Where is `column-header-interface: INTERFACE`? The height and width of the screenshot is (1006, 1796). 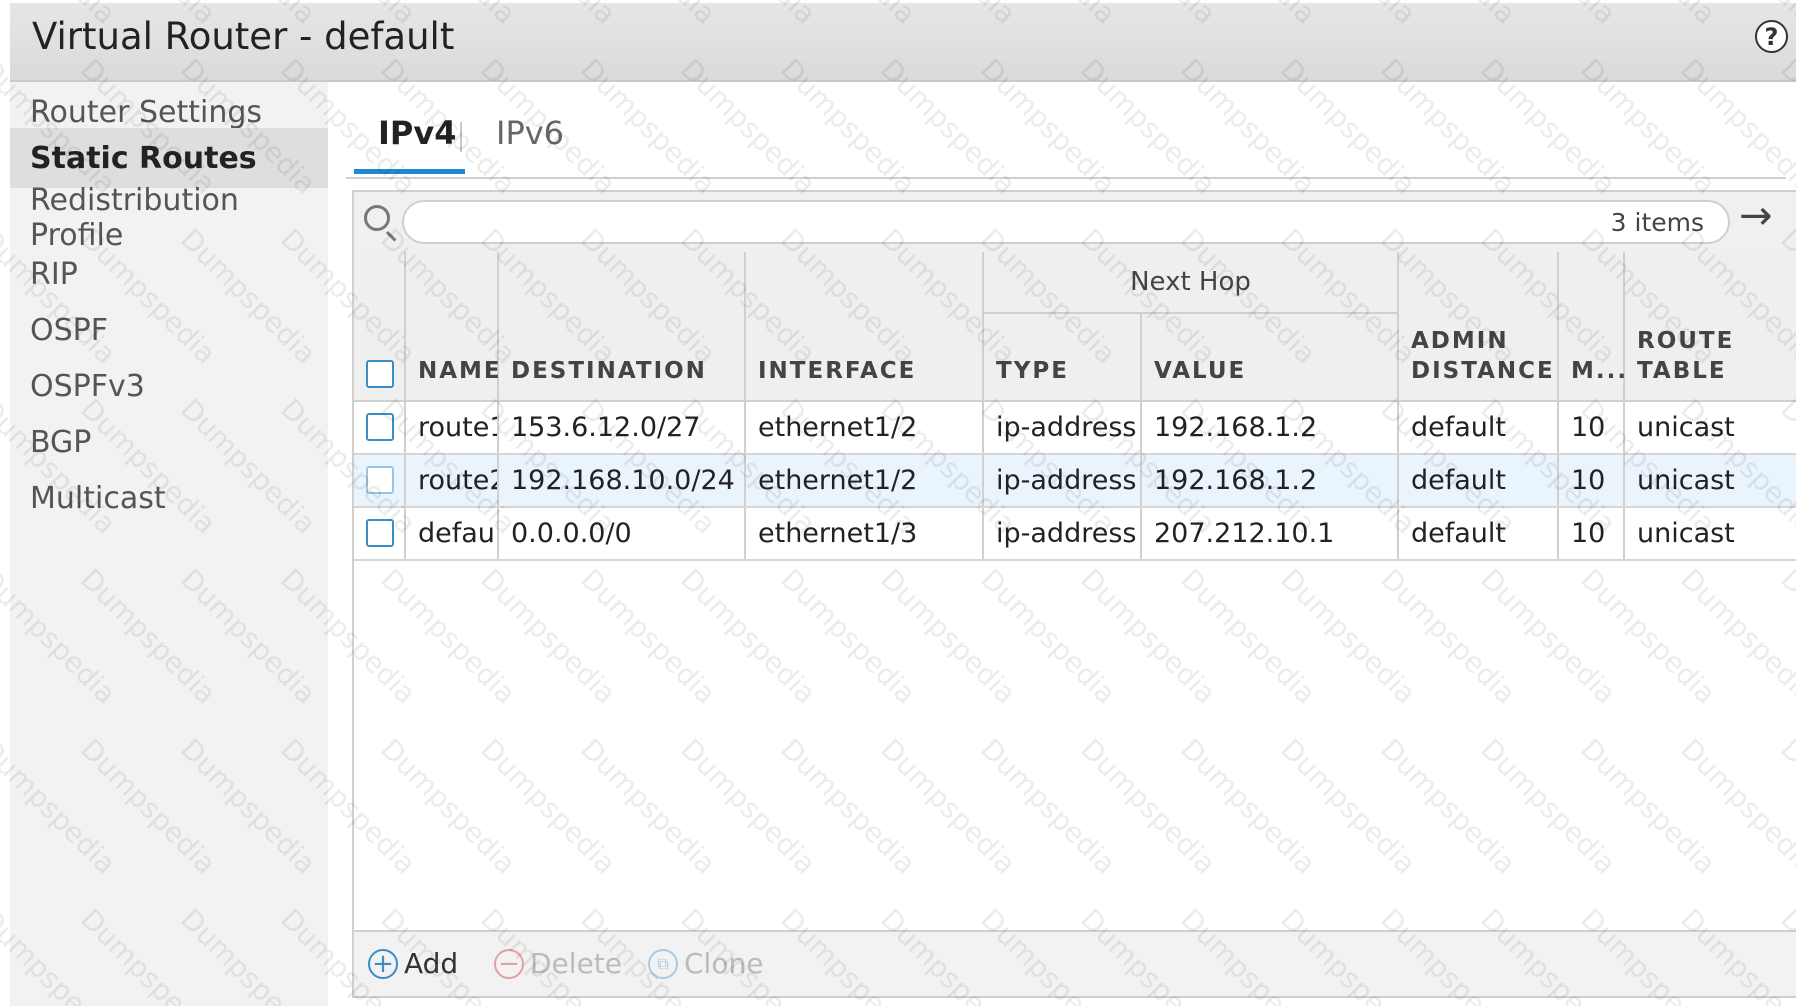 column-header-interface: INTERFACE is located at coordinates (865, 327).